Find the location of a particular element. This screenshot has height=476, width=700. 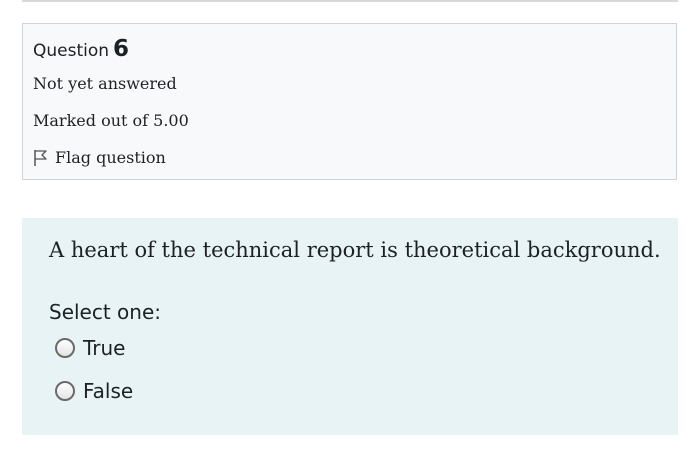

flag-question-link: Flag question is located at coordinates (99, 157).